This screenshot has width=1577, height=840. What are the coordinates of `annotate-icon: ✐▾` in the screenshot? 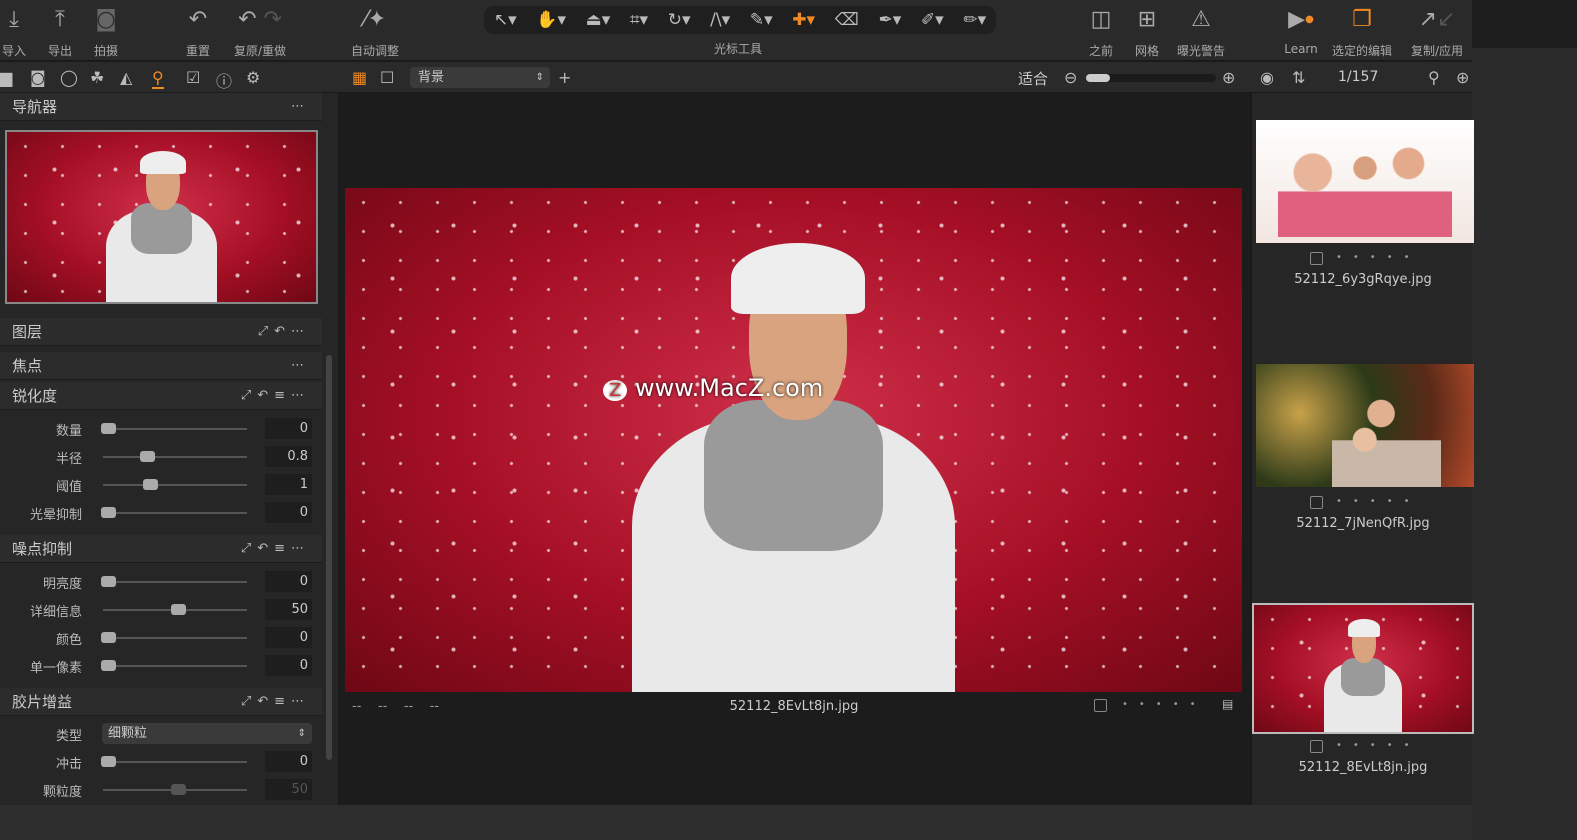 It's located at (932, 20).